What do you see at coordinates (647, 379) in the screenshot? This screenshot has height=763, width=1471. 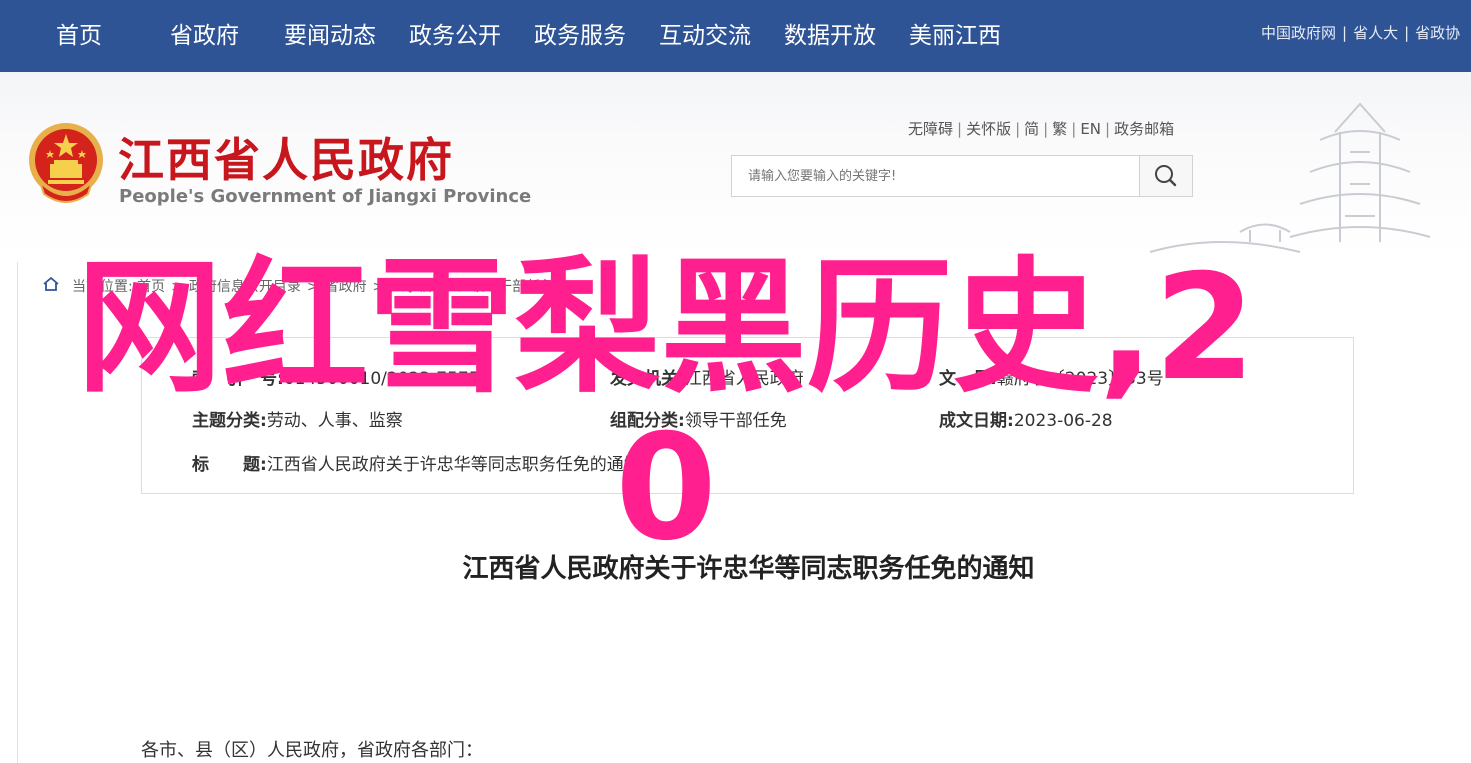 I see `meta-label: 发文机关:` at bounding box center [647, 379].